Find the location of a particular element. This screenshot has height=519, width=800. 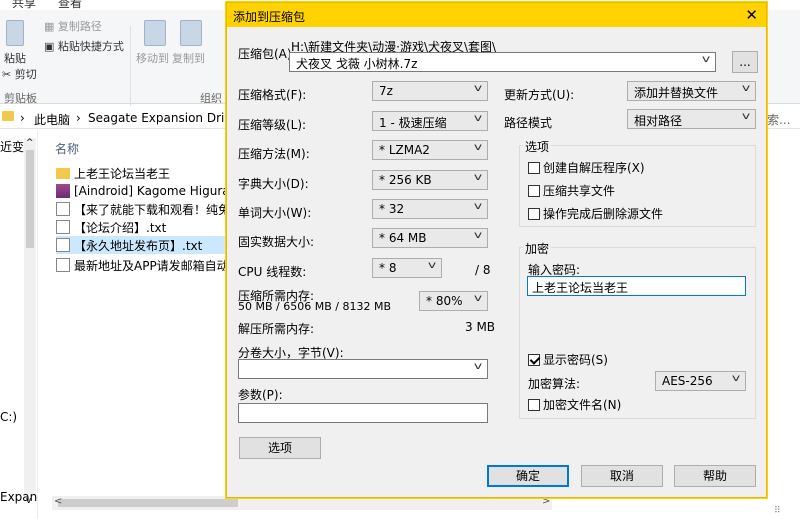

ok-button: 确定 is located at coordinates (528, 476).